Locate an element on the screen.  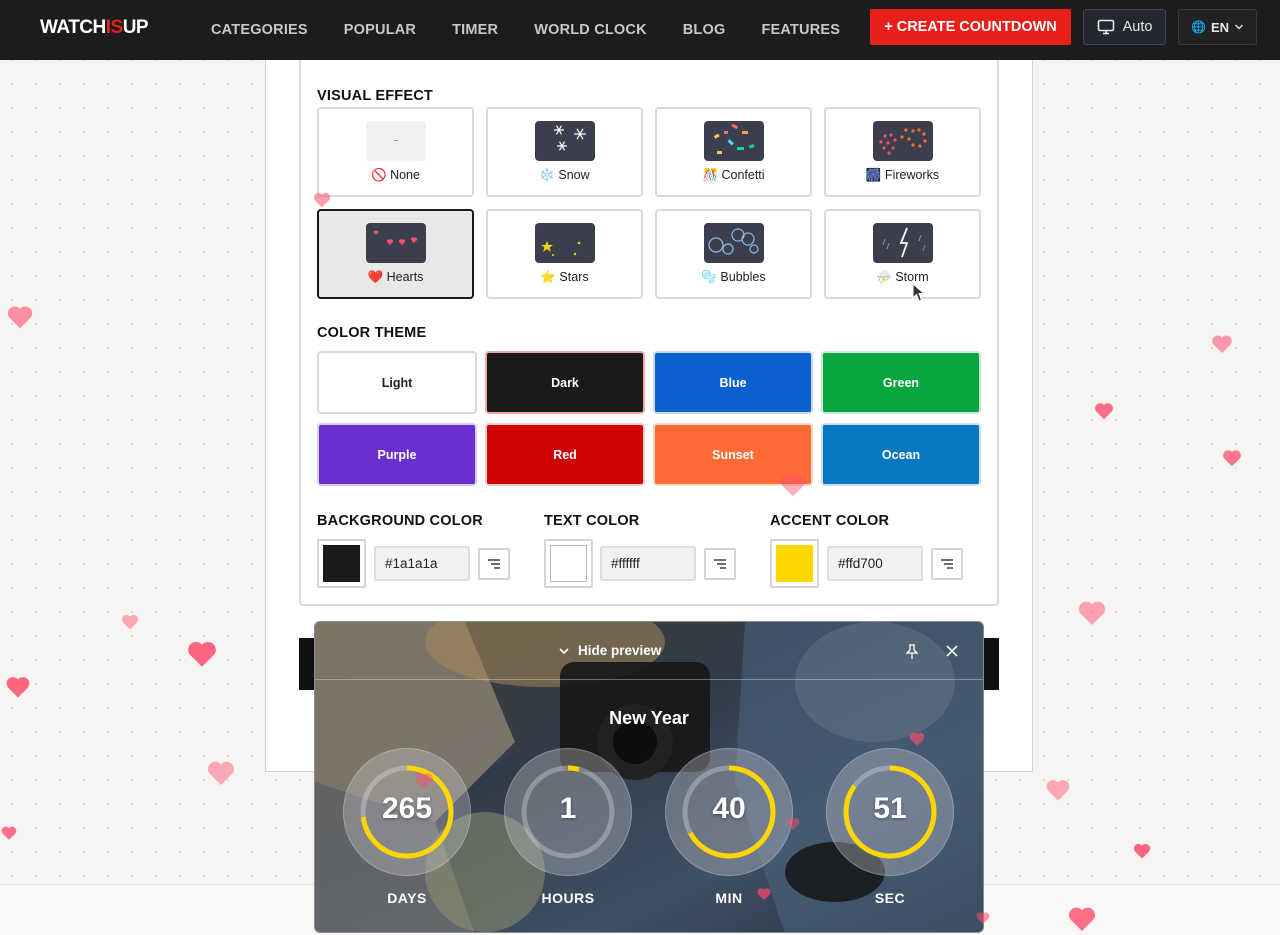
bubbles-icon is located at coordinates (734, 243).